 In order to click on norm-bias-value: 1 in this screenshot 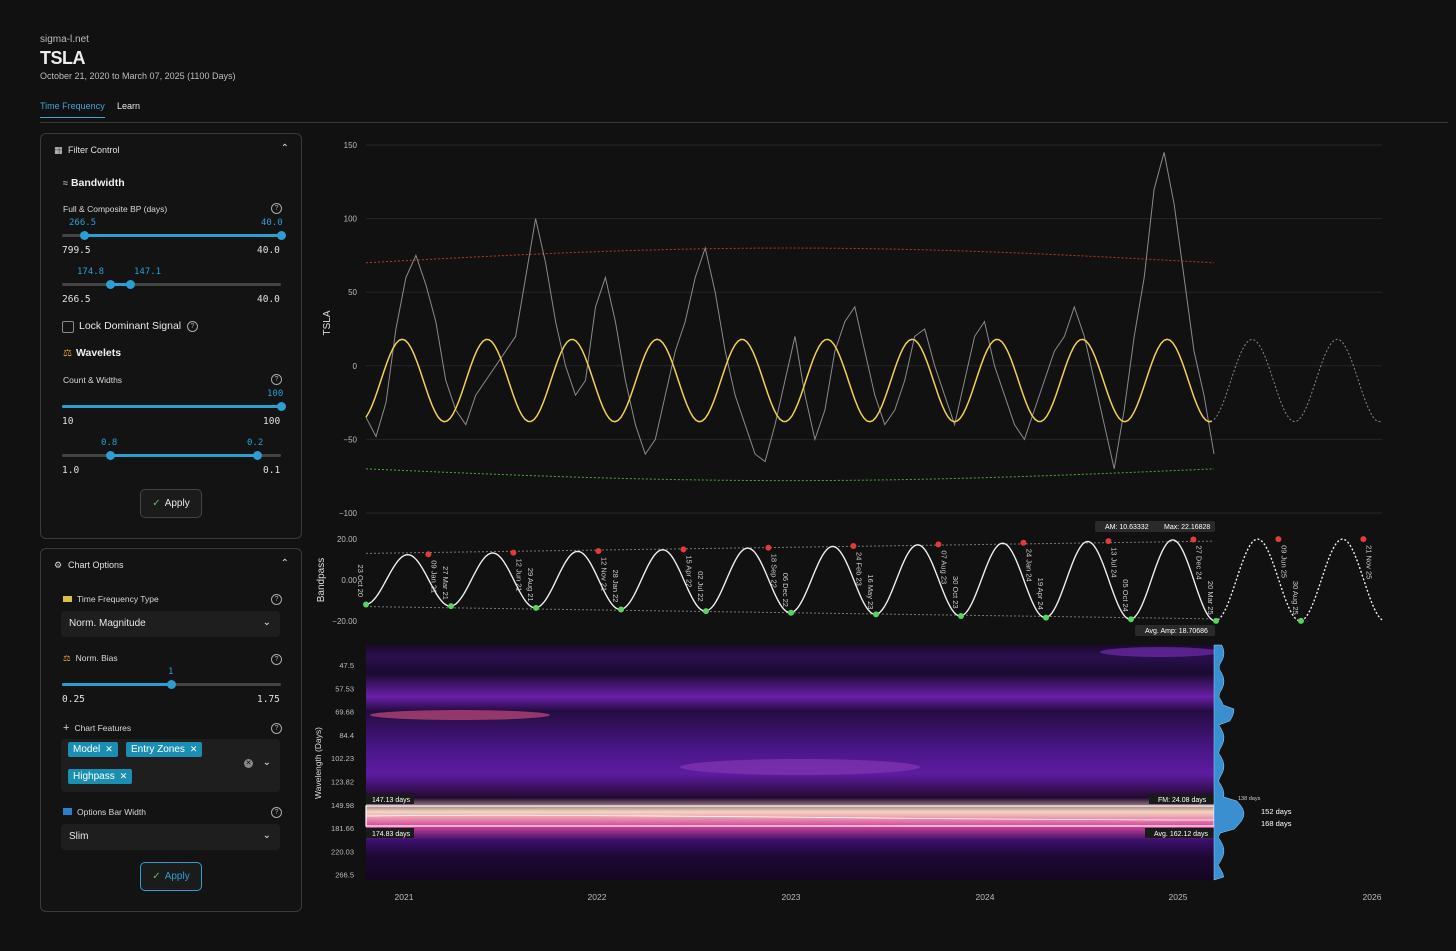, I will do `click(171, 672)`.